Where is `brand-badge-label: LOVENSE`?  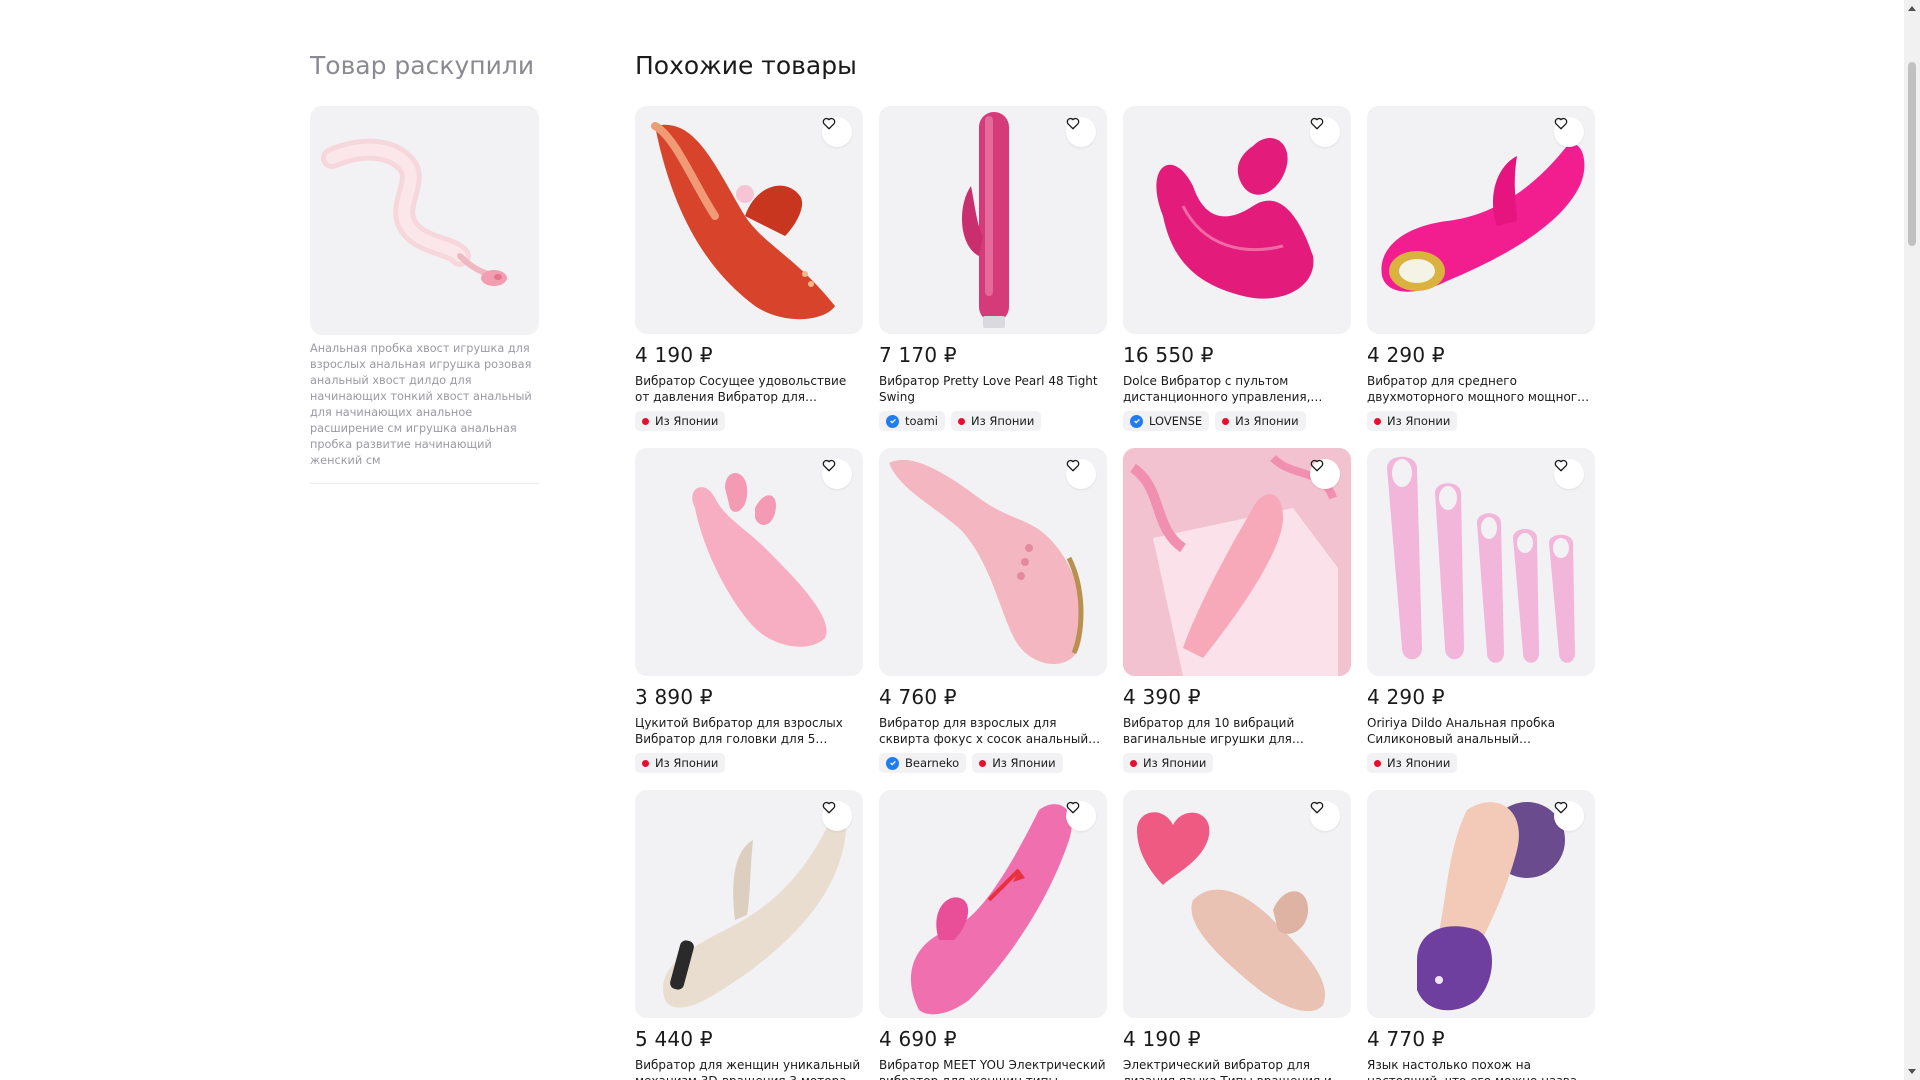 brand-badge-label: LOVENSE is located at coordinates (1176, 421).